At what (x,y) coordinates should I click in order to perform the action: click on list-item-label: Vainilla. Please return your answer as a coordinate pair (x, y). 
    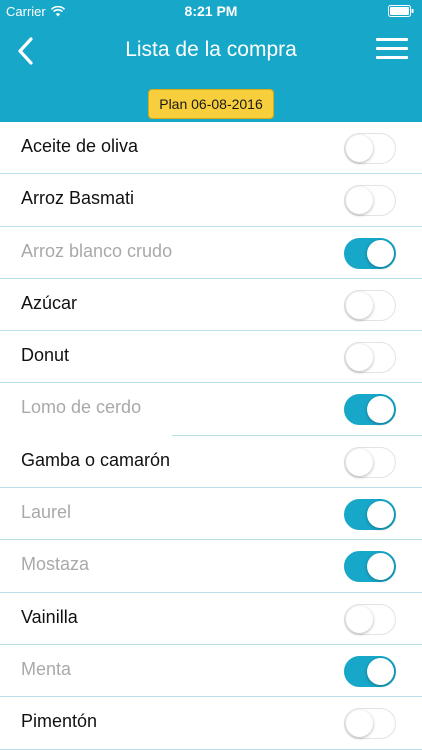
    Looking at the image, I should click on (49, 616).